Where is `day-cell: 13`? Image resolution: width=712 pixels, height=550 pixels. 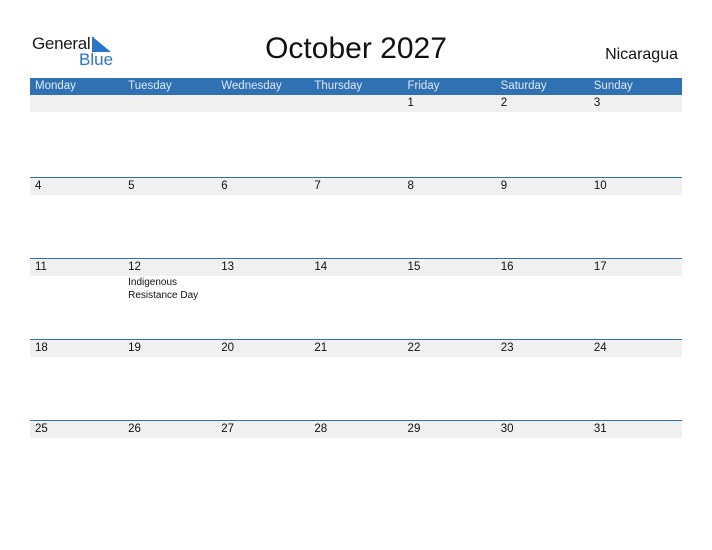
day-cell: 13 is located at coordinates (262, 299).